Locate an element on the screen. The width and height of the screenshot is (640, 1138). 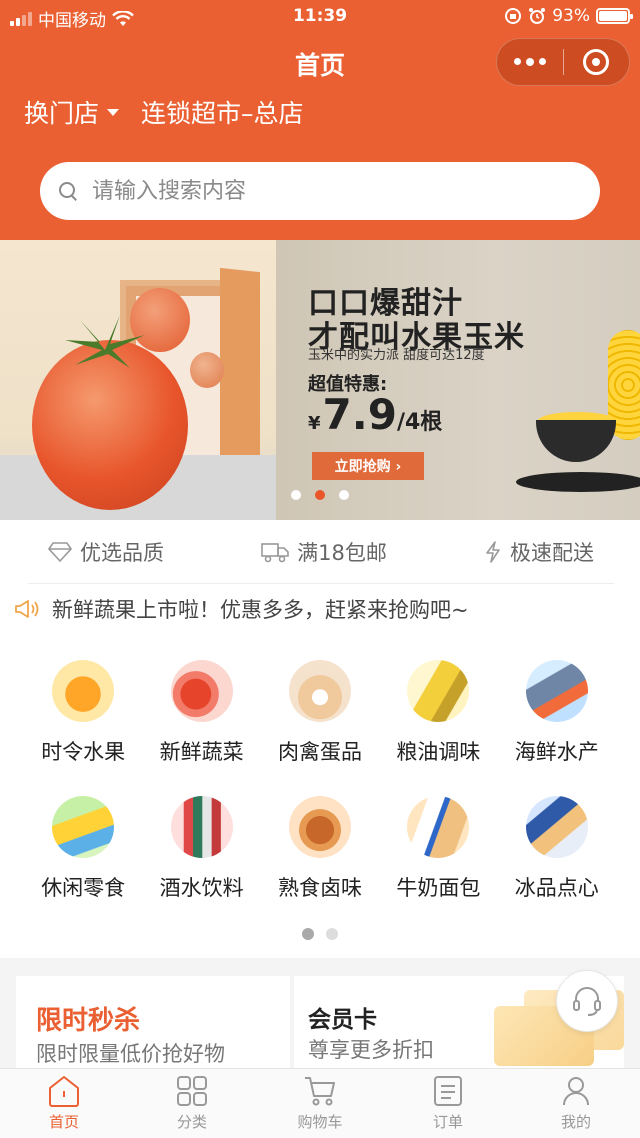
bowl-graphic is located at coordinates (576, 441).